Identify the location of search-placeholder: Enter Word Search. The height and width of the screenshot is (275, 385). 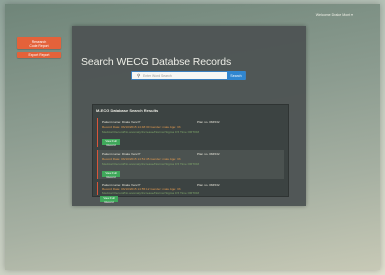
(157, 76).